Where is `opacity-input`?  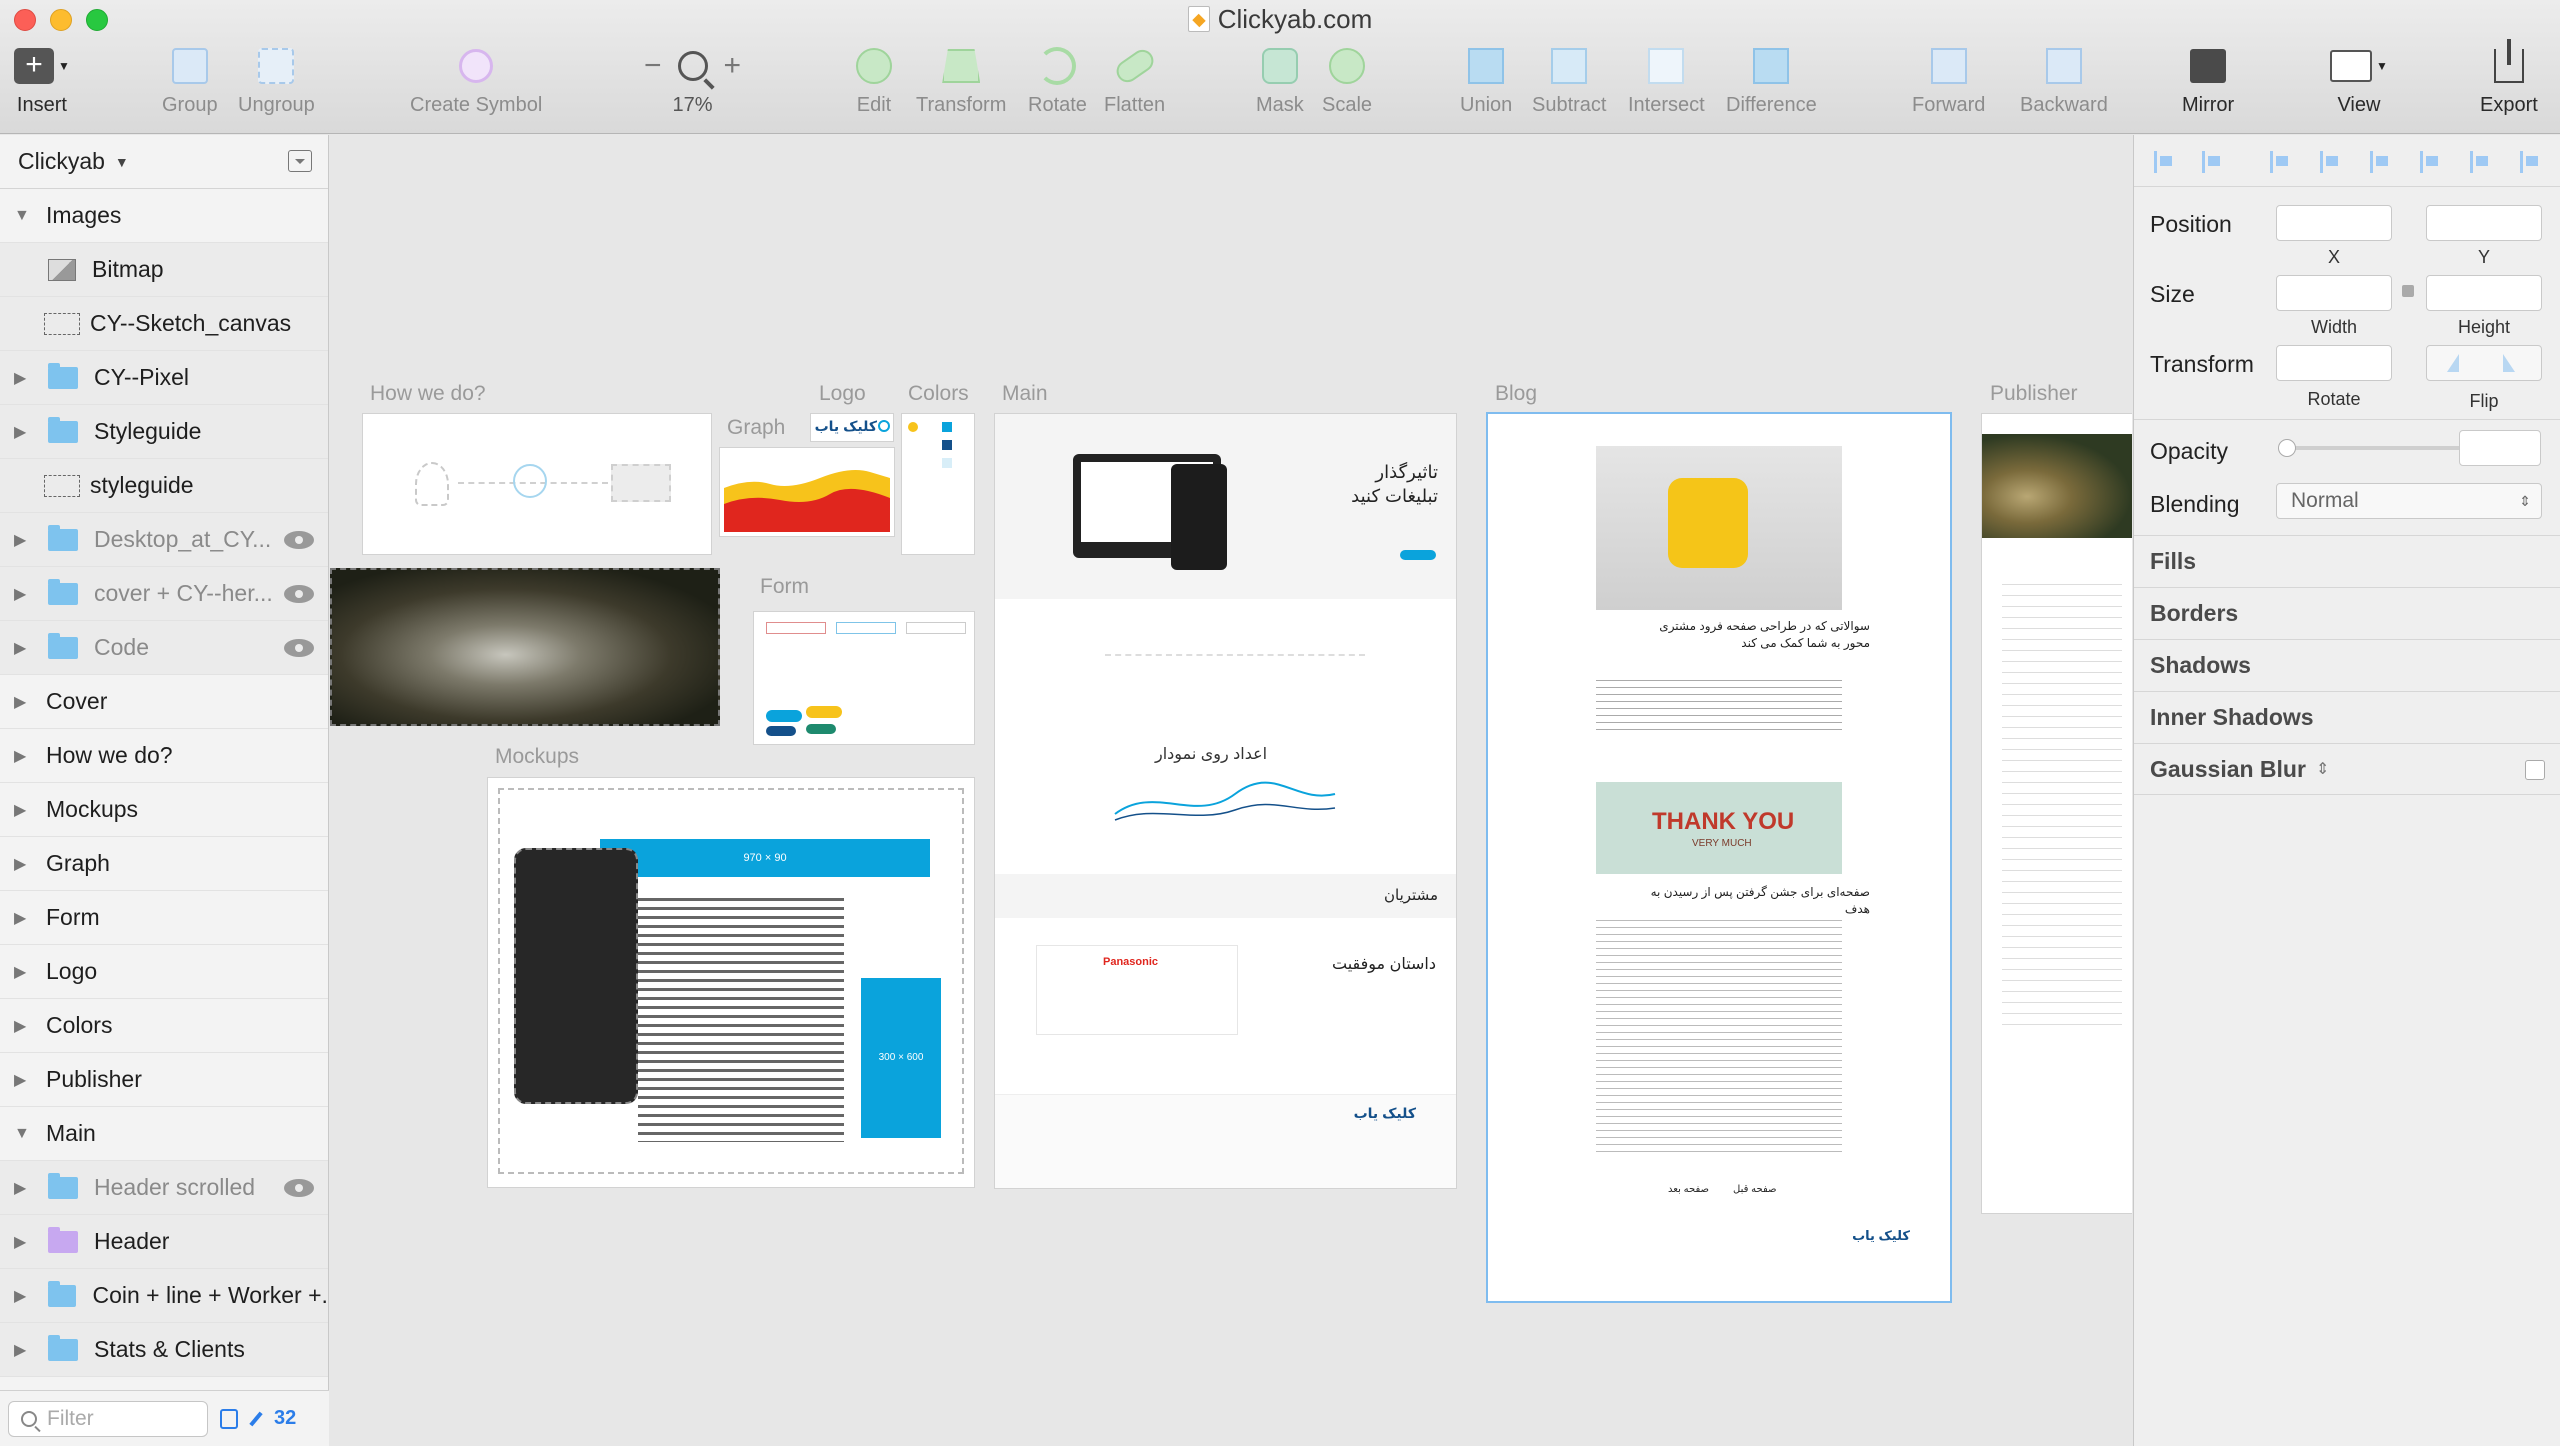 opacity-input is located at coordinates (2500, 448).